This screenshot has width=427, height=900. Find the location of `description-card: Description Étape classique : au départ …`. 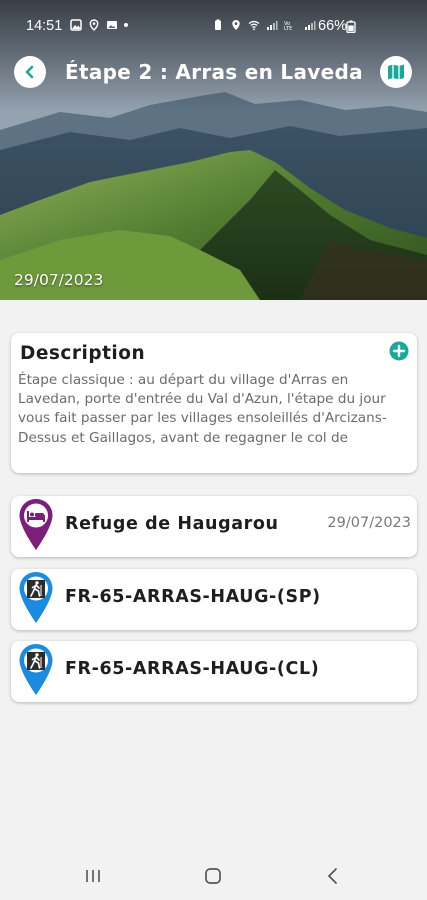

description-card: Description Étape classique : au départ … is located at coordinates (214, 403).